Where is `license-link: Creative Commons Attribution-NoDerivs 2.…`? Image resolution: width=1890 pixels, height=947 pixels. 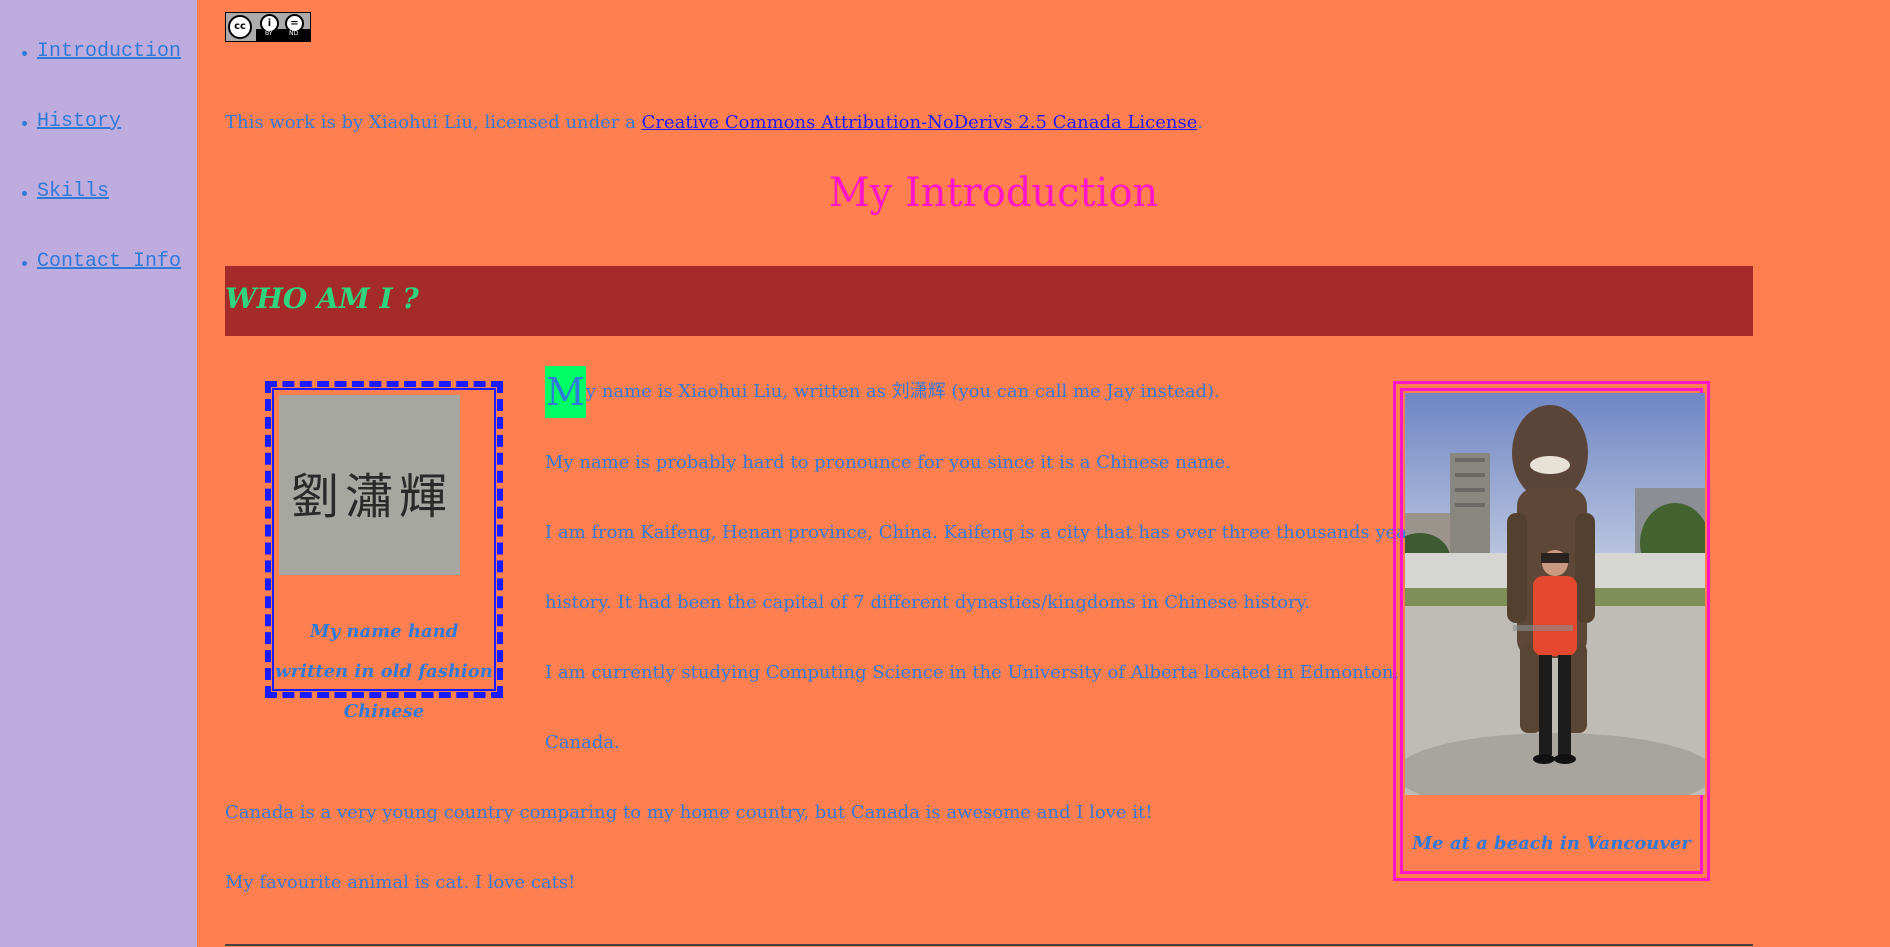 license-link: Creative Commons Attribution-NoDerivs 2.… is located at coordinates (920, 122).